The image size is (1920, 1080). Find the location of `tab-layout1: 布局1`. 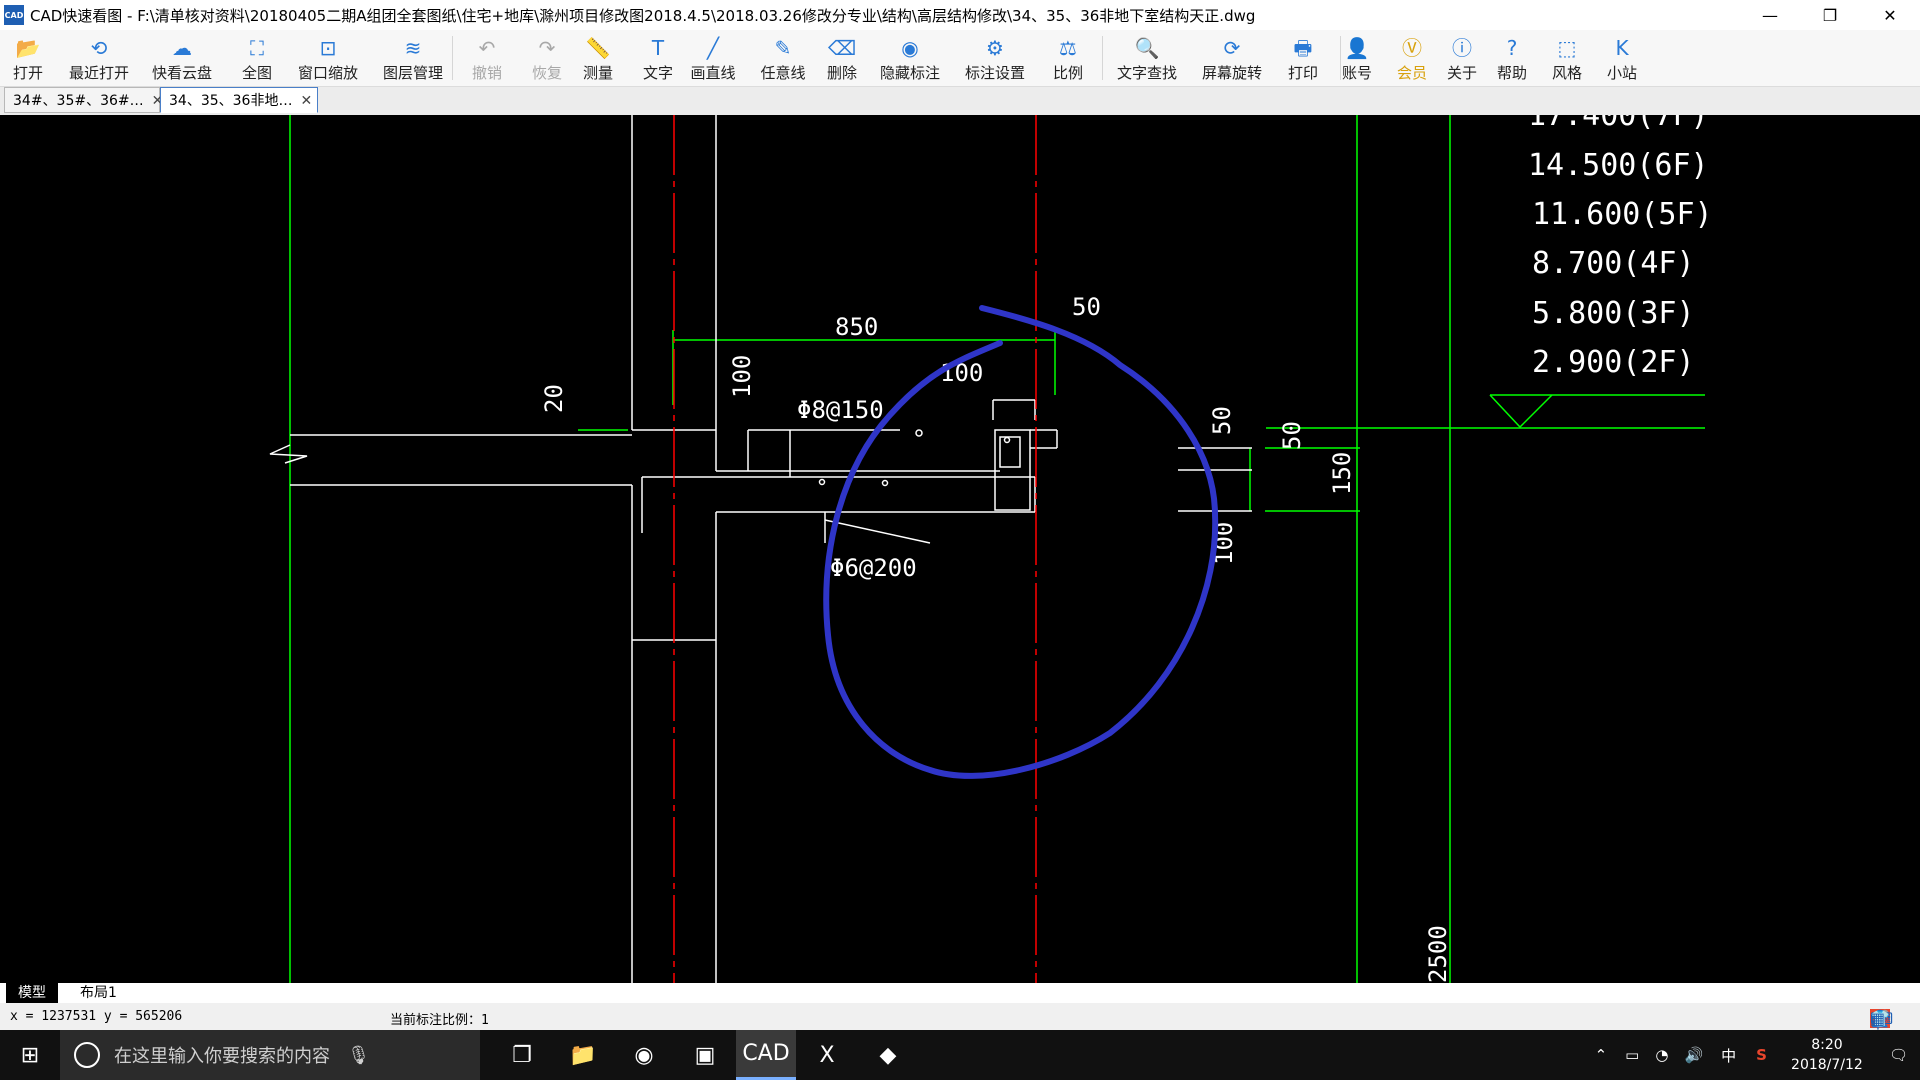

tab-layout1: 布局1 is located at coordinates (98, 993).